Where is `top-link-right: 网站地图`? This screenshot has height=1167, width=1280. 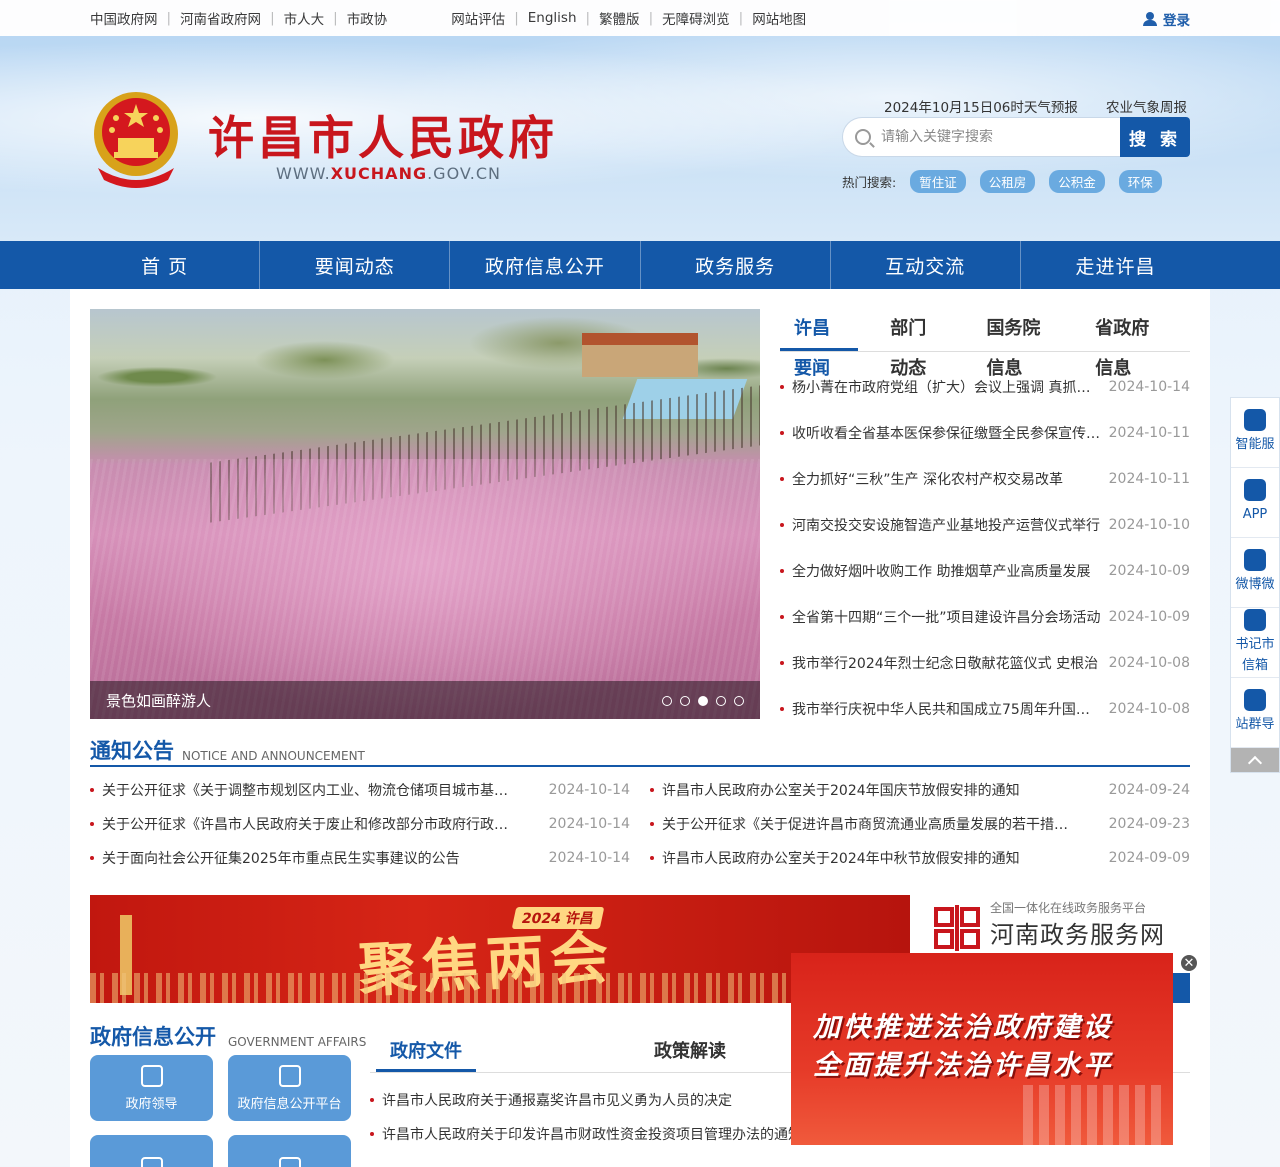 top-link-right: 网站地图 is located at coordinates (779, 18).